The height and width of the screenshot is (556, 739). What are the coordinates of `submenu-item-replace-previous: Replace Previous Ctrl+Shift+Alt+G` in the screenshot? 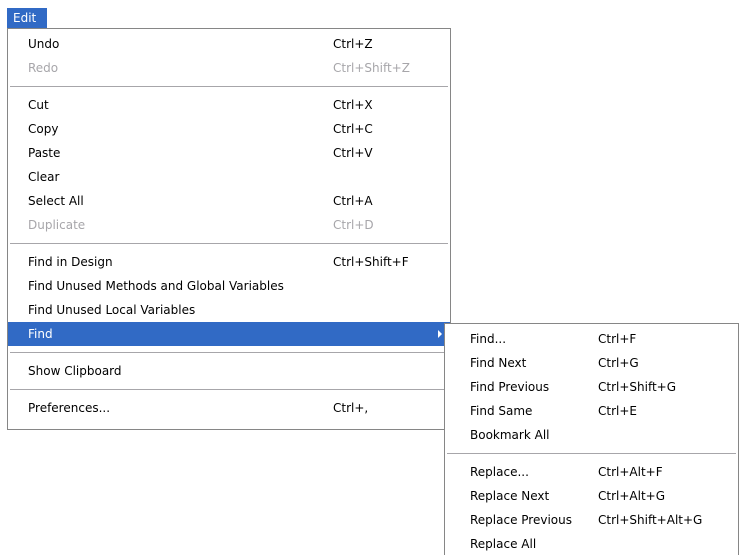 It's located at (591, 520).